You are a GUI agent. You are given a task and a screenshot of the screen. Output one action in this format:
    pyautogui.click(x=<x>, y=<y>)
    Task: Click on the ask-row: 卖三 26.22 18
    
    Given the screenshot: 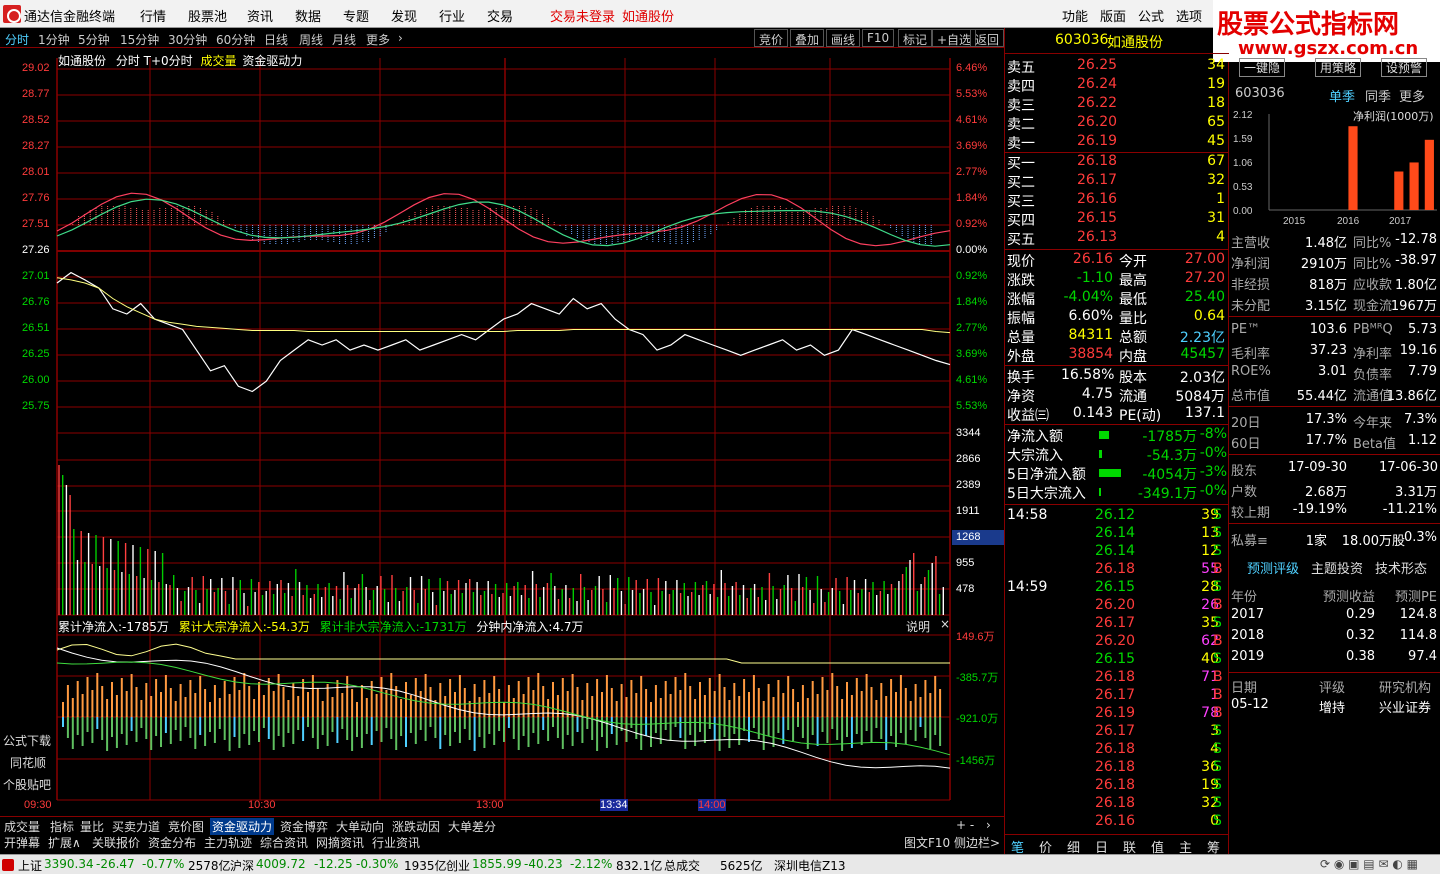 What is the action you would take?
    pyautogui.click(x=1117, y=104)
    